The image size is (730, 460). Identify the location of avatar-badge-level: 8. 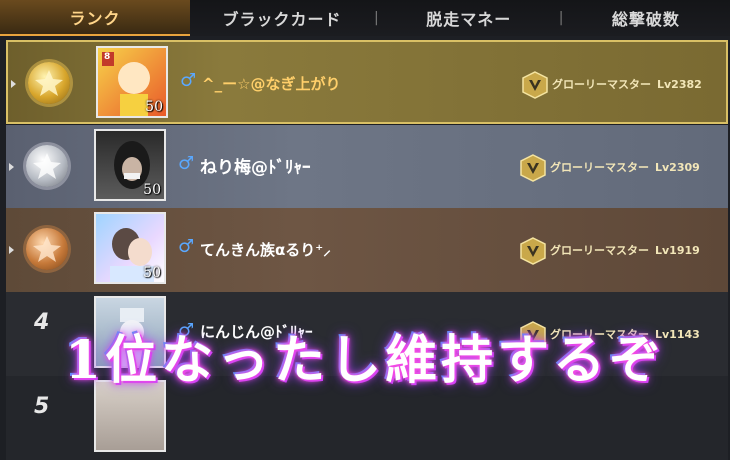
(107, 57).